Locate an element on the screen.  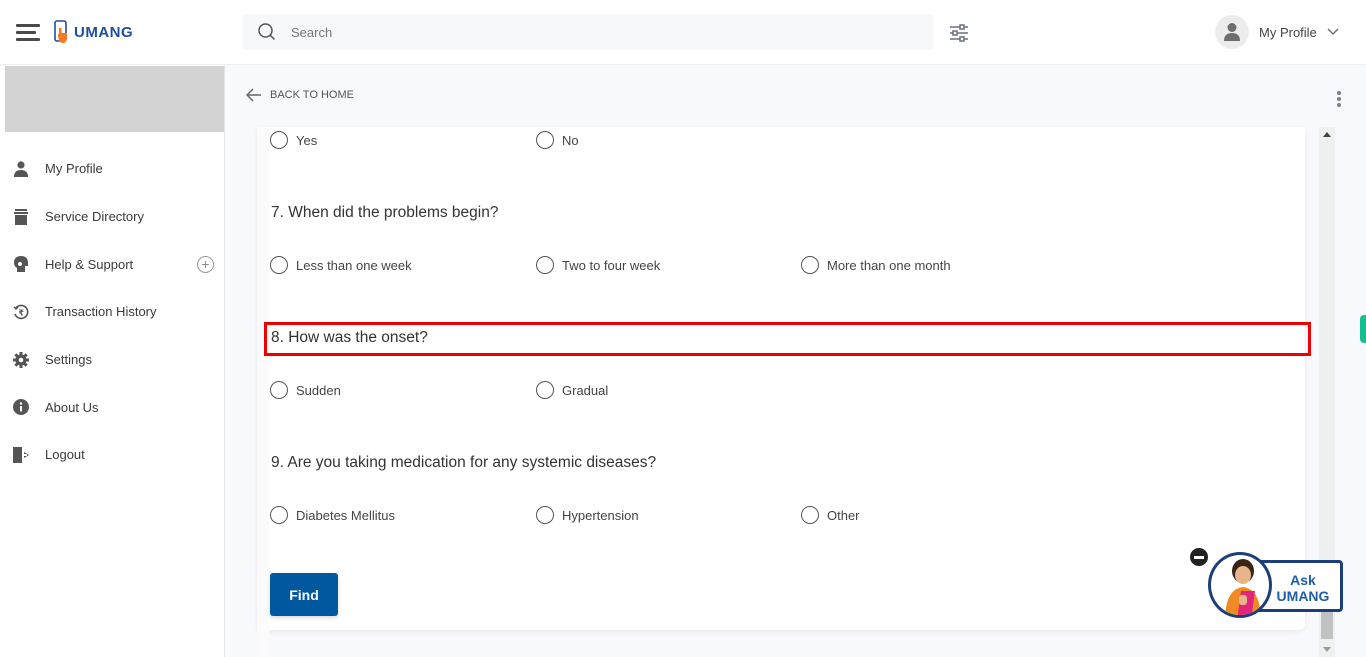
scroll-down-arrow-icon is located at coordinates (1327, 649).